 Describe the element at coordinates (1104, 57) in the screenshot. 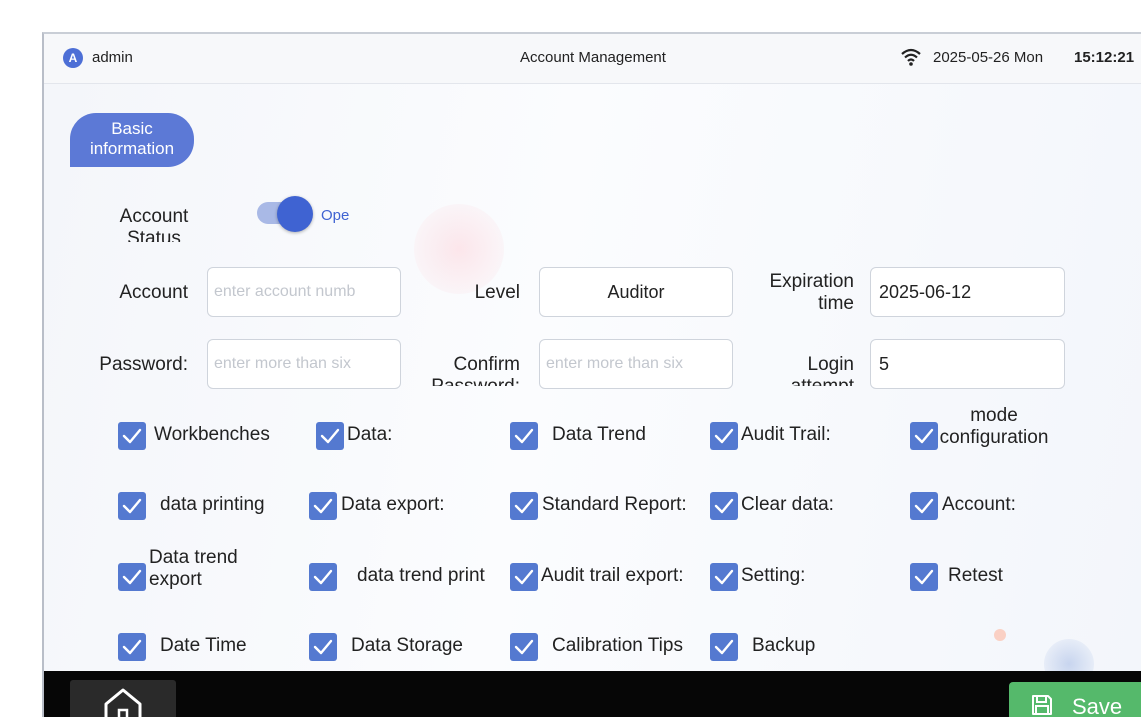

I see `status-time: 15:12:21` at that location.